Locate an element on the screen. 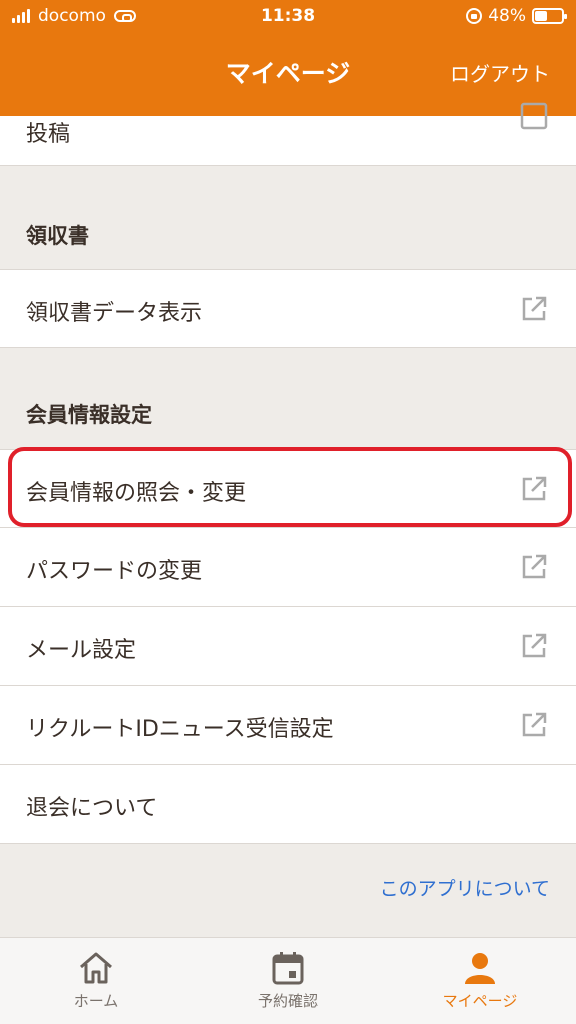 This screenshot has height=1024, width=576. tab-home: ホーム is located at coordinates (96, 981).